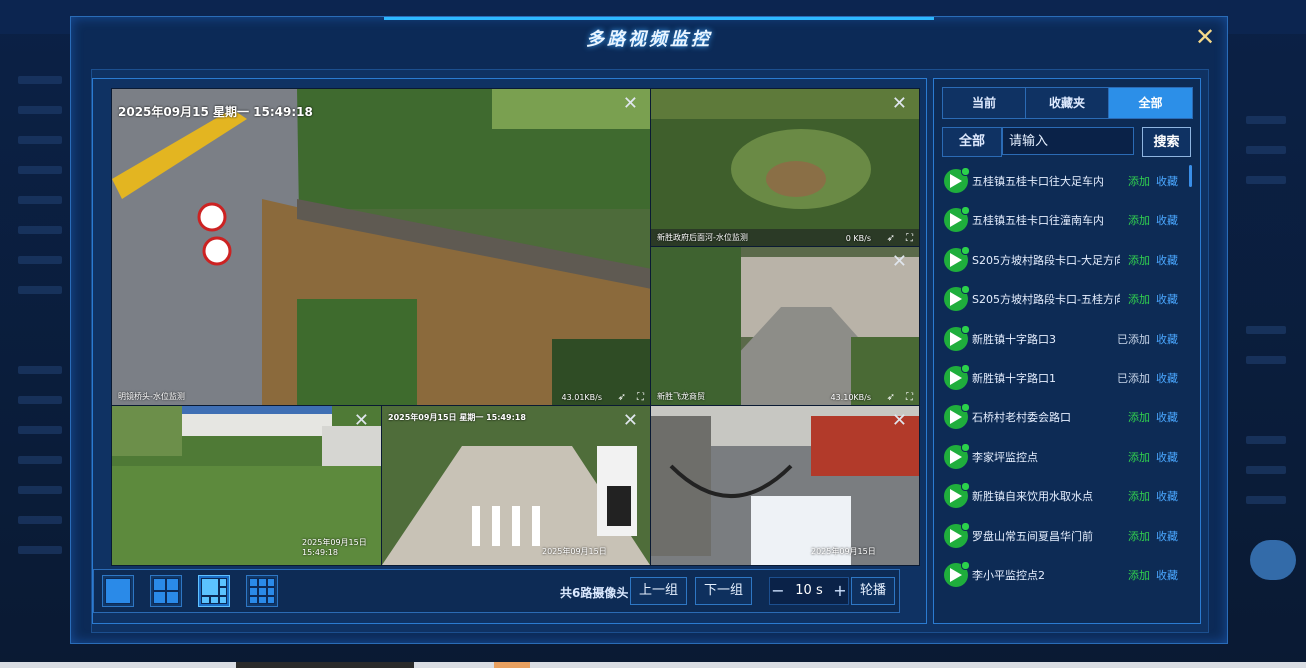 The width and height of the screenshot is (1306, 668). Describe the element at coordinates (972, 142) in the screenshot. I see `search-scope-select: 全部` at that location.